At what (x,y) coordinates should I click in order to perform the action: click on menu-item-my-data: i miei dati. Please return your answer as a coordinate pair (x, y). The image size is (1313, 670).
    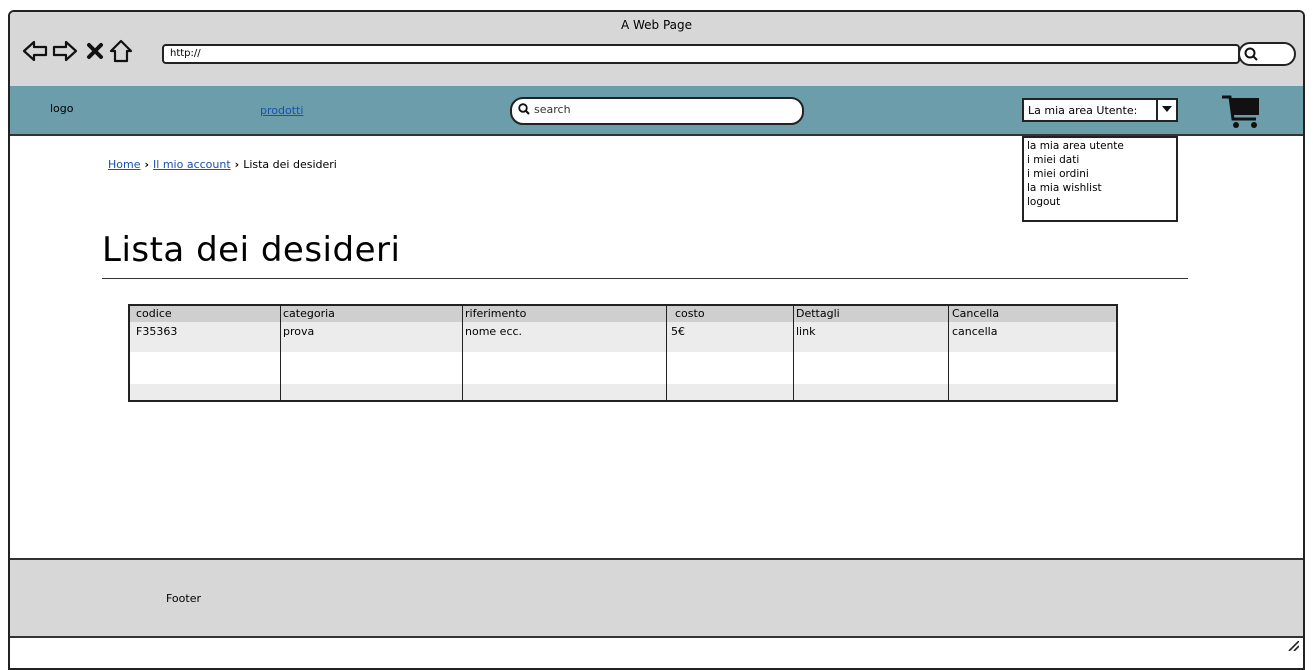
    Looking at the image, I should click on (1100, 160).